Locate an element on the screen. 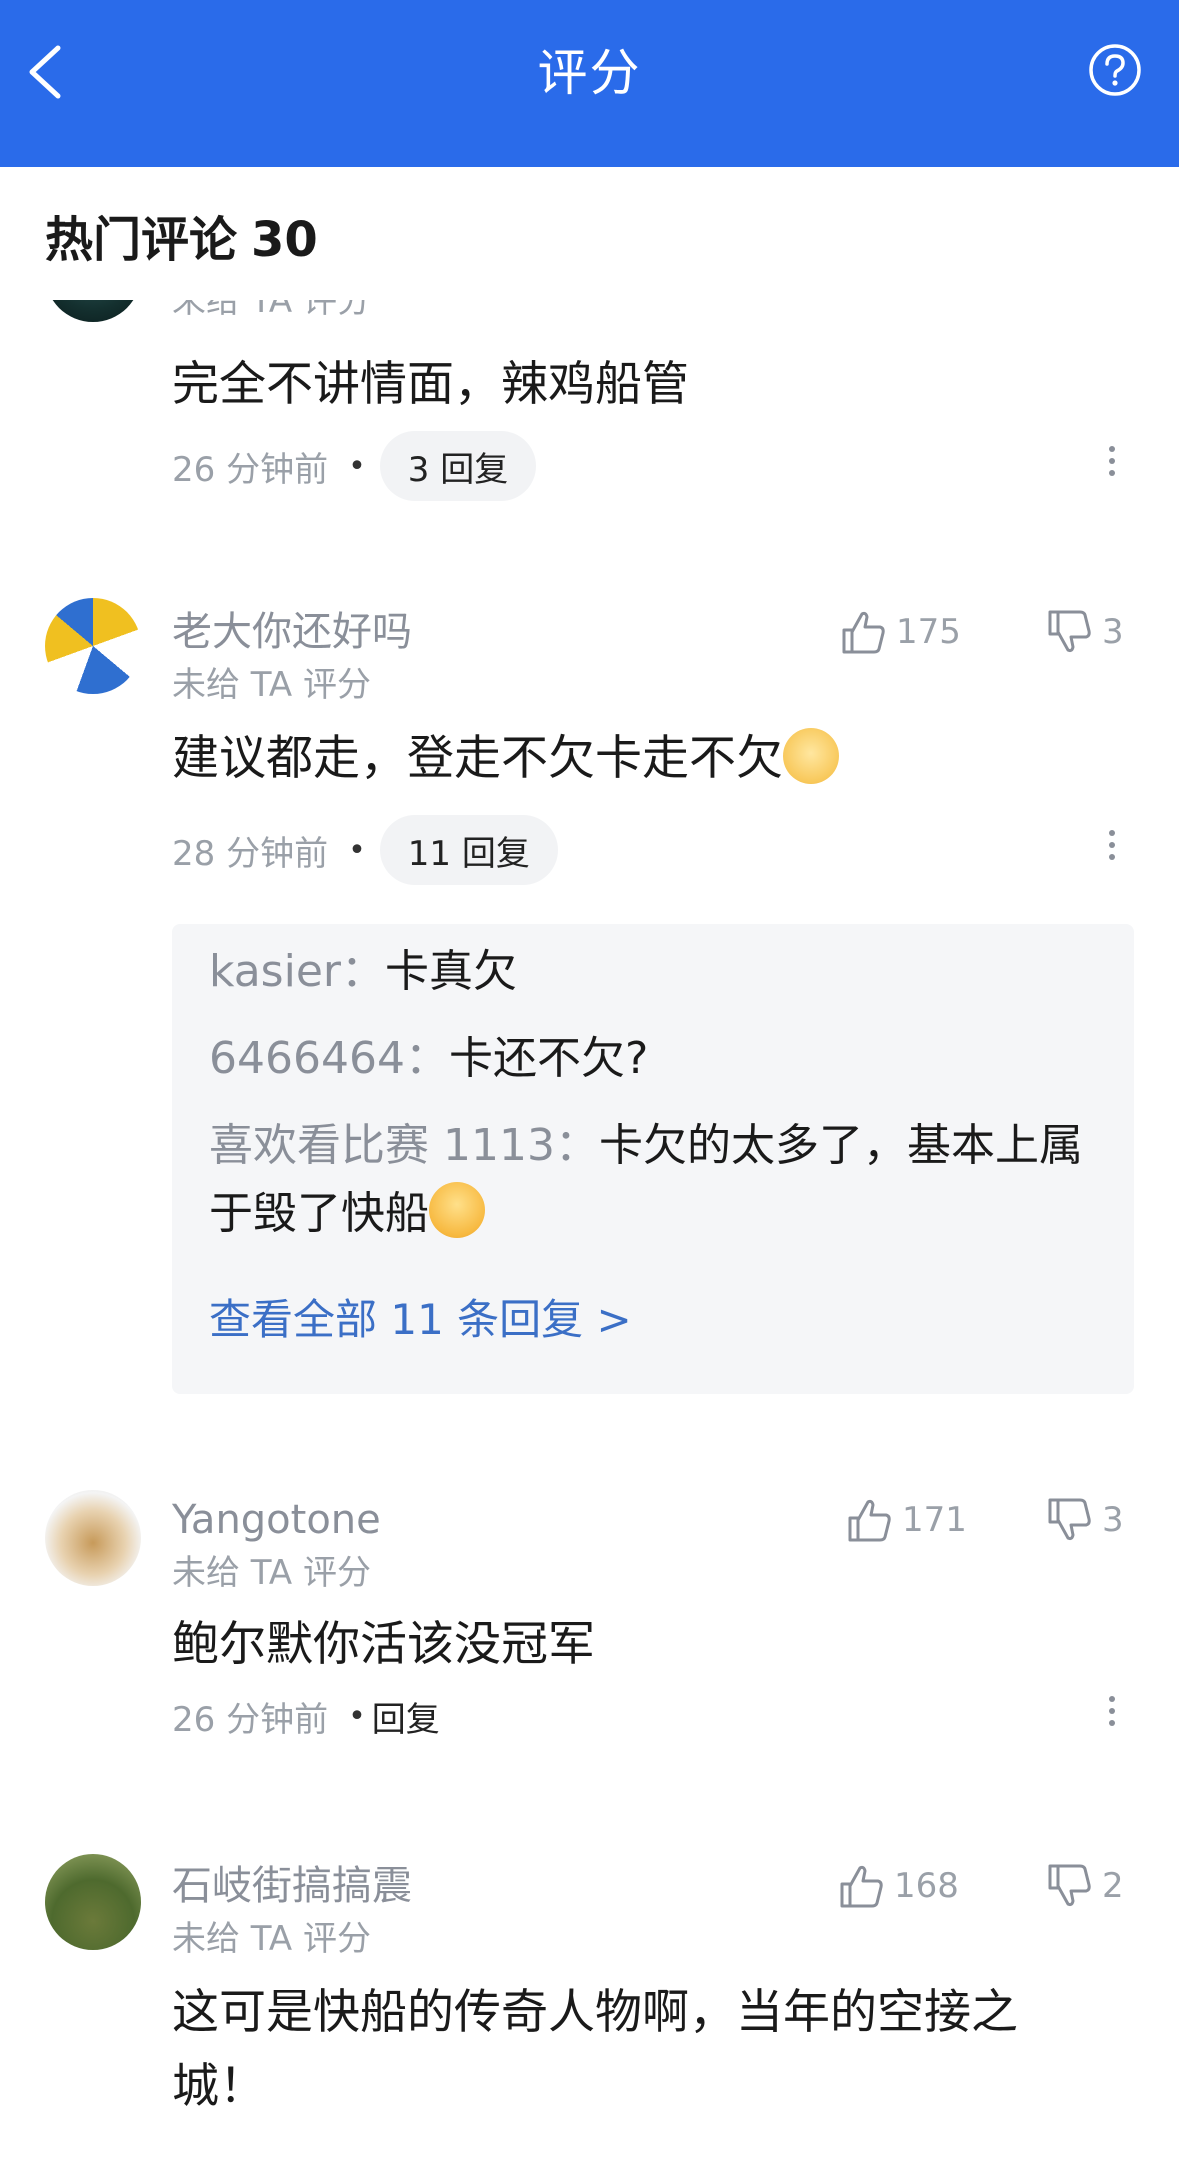  comment-text: 鲍尔默你活该没冠军 is located at coordinates (383, 1644).